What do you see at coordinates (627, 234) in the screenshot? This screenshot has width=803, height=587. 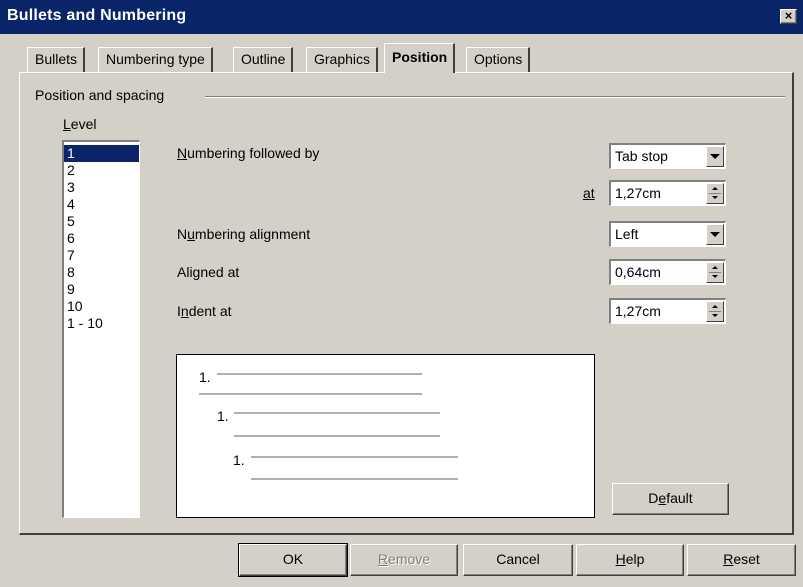 I see `select-value: Left` at bounding box center [627, 234].